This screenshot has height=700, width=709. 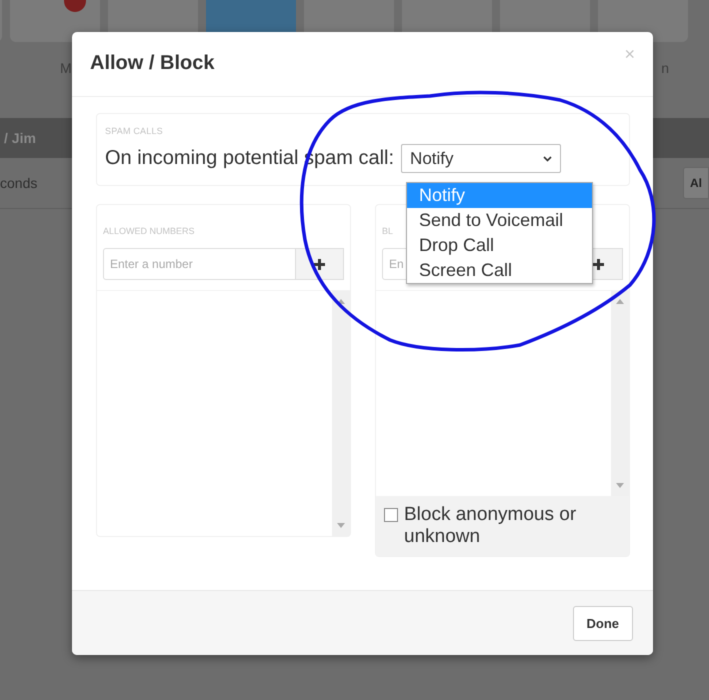 What do you see at coordinates (152, 63) in the screenshot?
I see `dialog-title: Allow / Block` at bounding box center [152, 63].